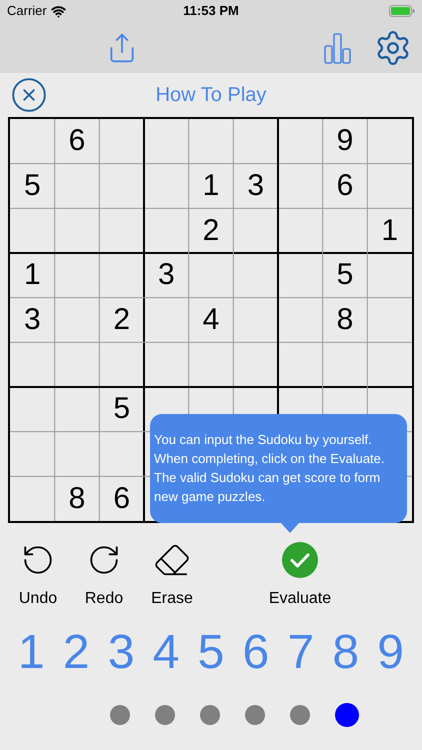 This screenshot has width=422, height=750. I want to click on redo-button: Redo, so click(104, 576).